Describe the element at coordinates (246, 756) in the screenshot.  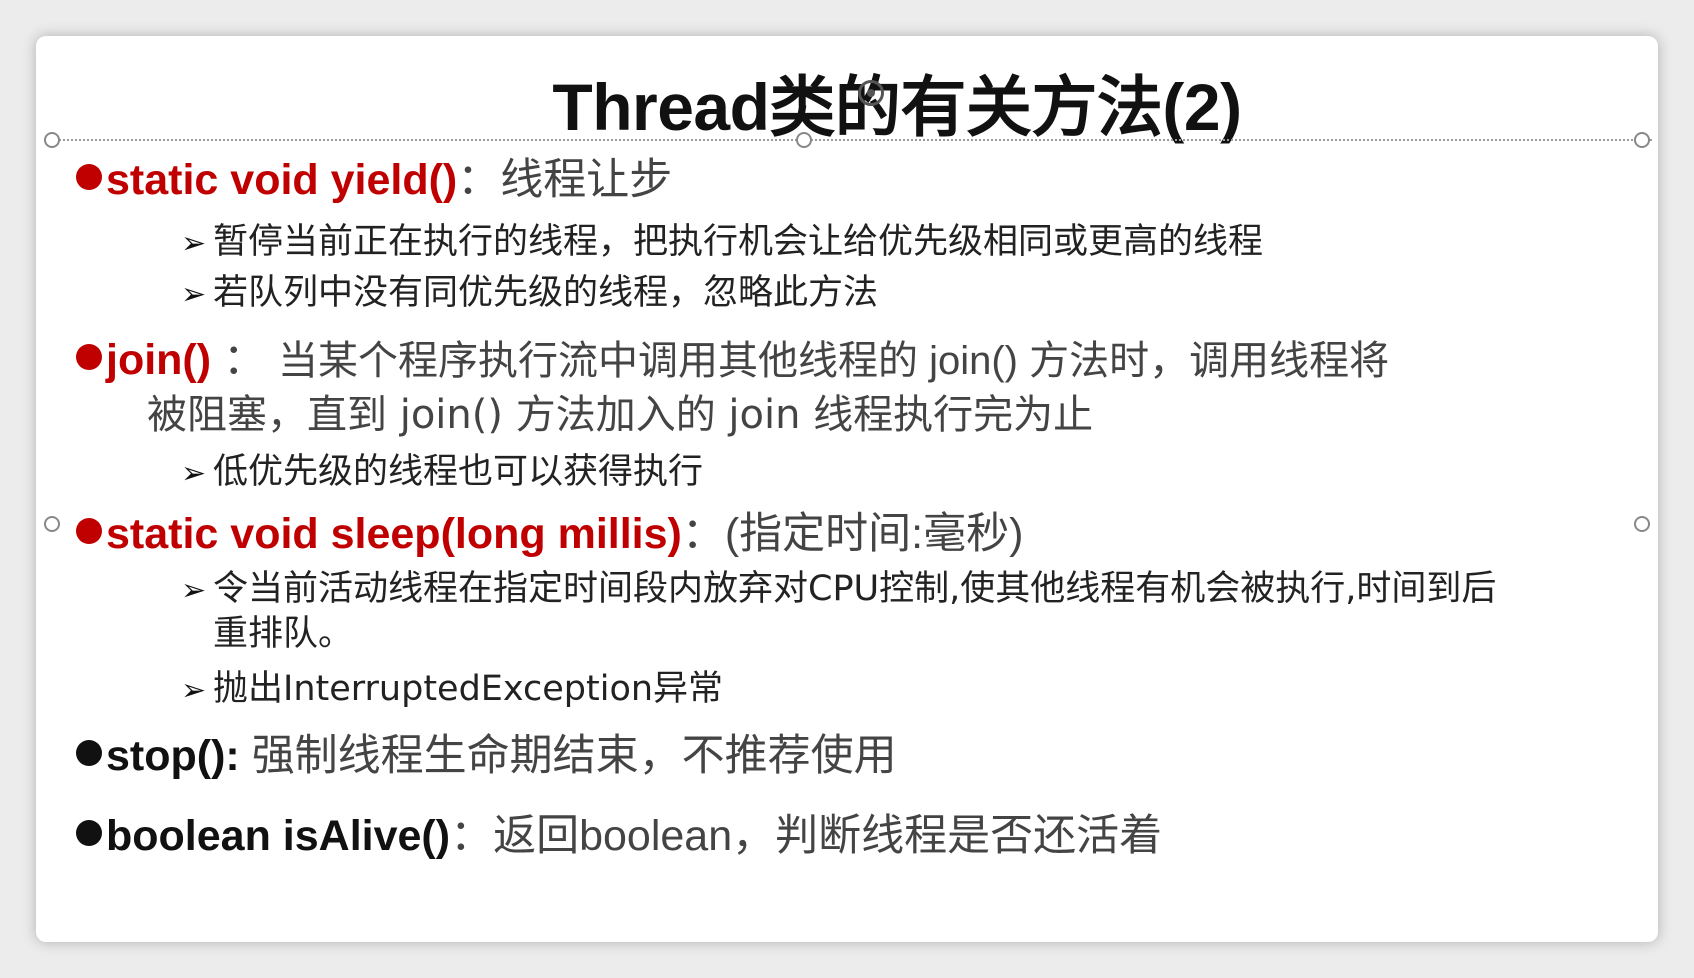
I see `separator` at that location.